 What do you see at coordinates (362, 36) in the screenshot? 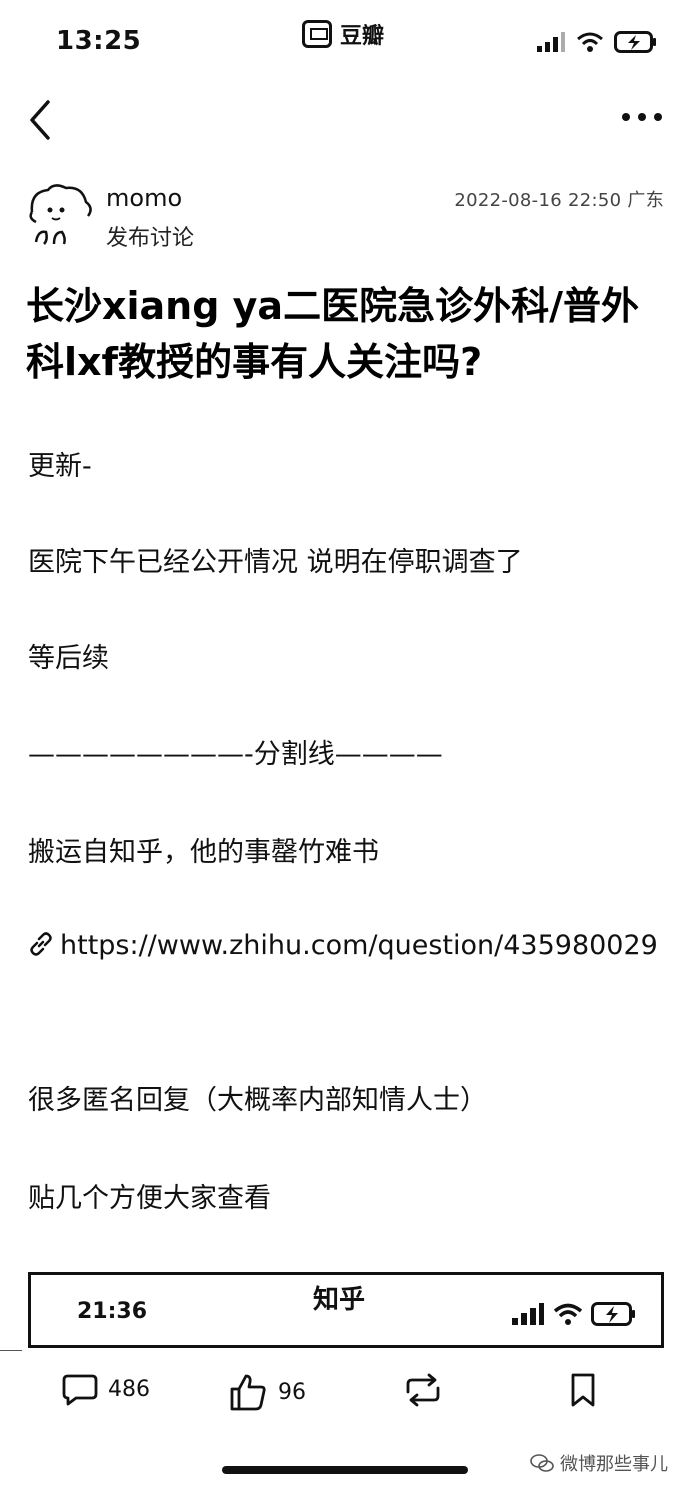
I see `status-app-name: 豆瓣` at bounding box center [362, 36].